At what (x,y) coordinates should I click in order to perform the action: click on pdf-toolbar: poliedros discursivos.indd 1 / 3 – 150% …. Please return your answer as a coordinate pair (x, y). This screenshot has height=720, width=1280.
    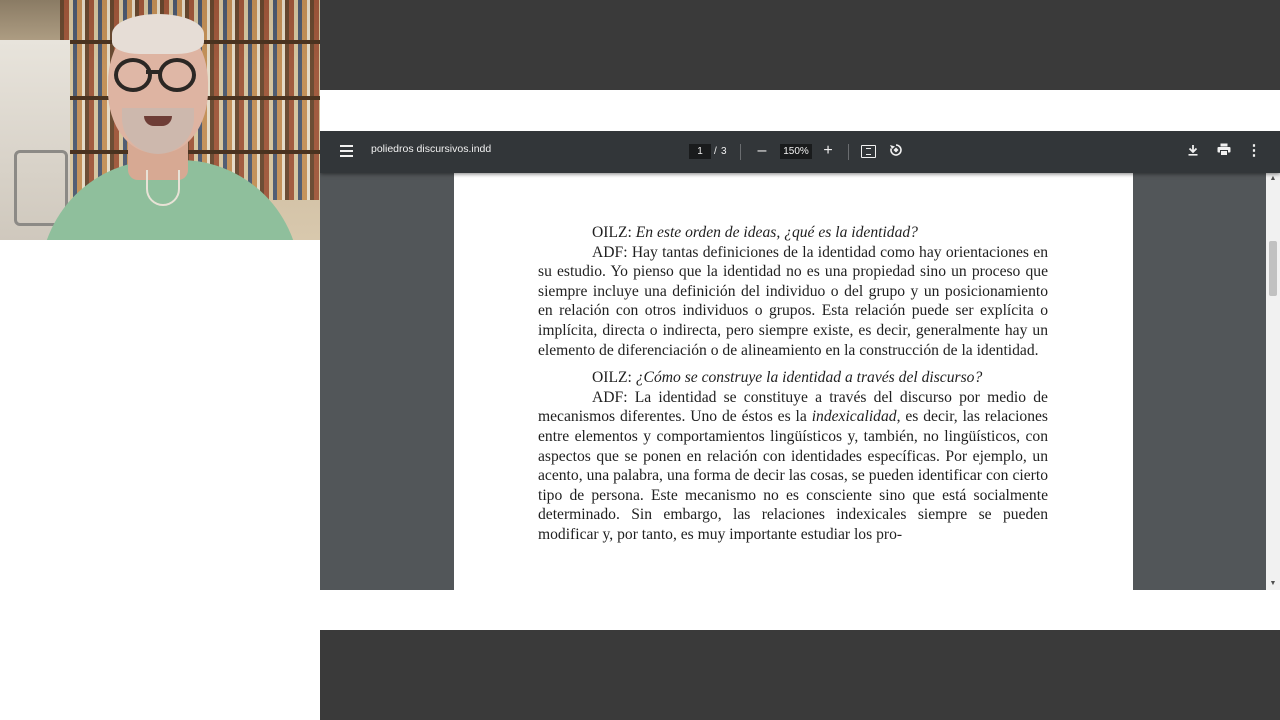
    Looking at the image, I should click on (800, 152).